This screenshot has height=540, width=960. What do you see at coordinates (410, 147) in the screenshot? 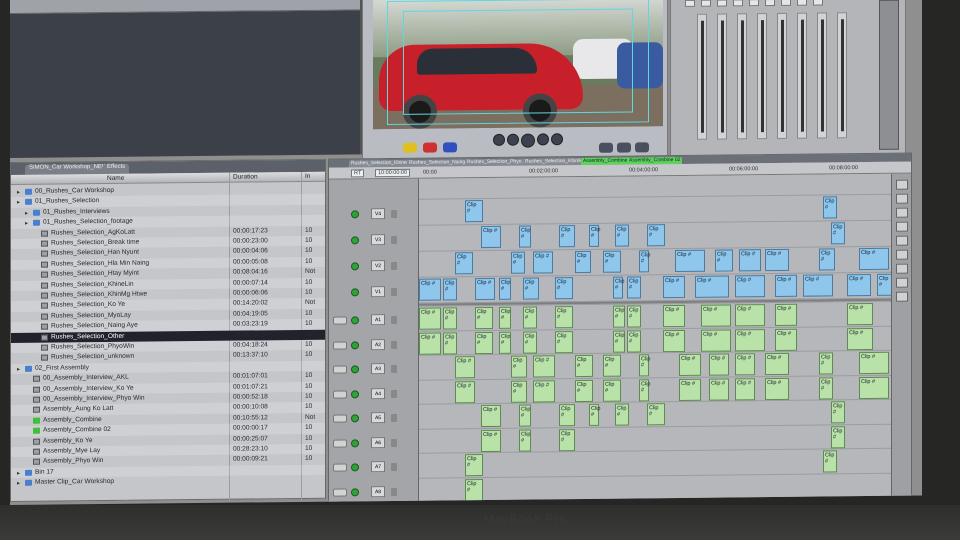
I see `mark-in-icon` at bounding box center [410, 147].